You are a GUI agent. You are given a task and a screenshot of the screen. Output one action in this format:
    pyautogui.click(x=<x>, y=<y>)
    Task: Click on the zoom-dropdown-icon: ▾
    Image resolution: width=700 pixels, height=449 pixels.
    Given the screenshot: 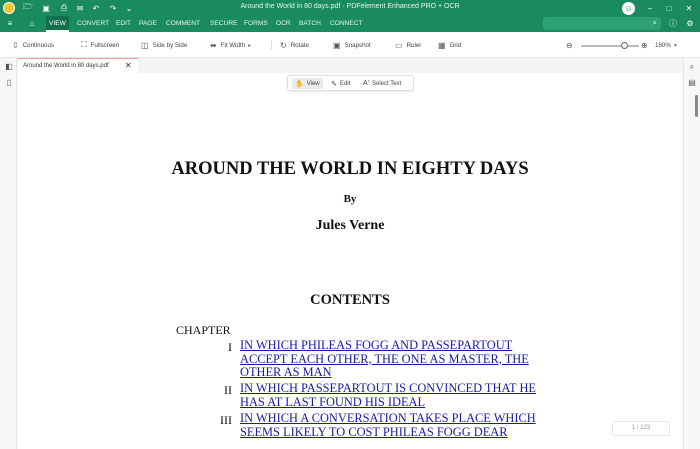 What is the action you would take?
    pyautogui.click(x=675, y=45)
    